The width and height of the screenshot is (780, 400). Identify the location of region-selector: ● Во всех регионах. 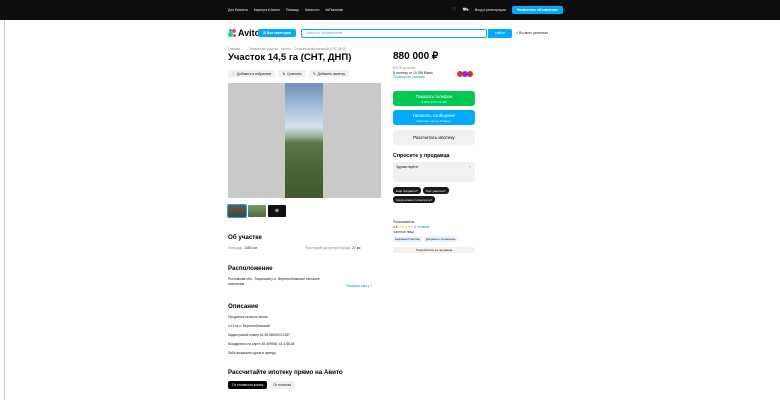
(532, 33).